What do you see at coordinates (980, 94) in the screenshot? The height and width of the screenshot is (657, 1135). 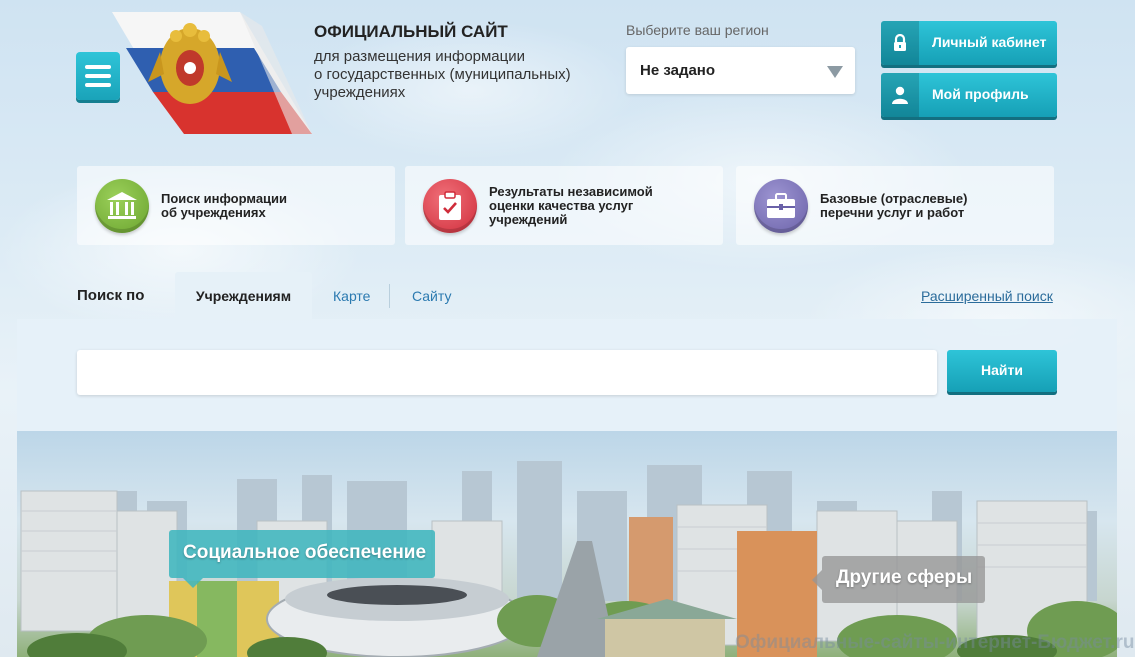 I see `my-profile-label: Мой профиль` at bounding box center [980, 94].